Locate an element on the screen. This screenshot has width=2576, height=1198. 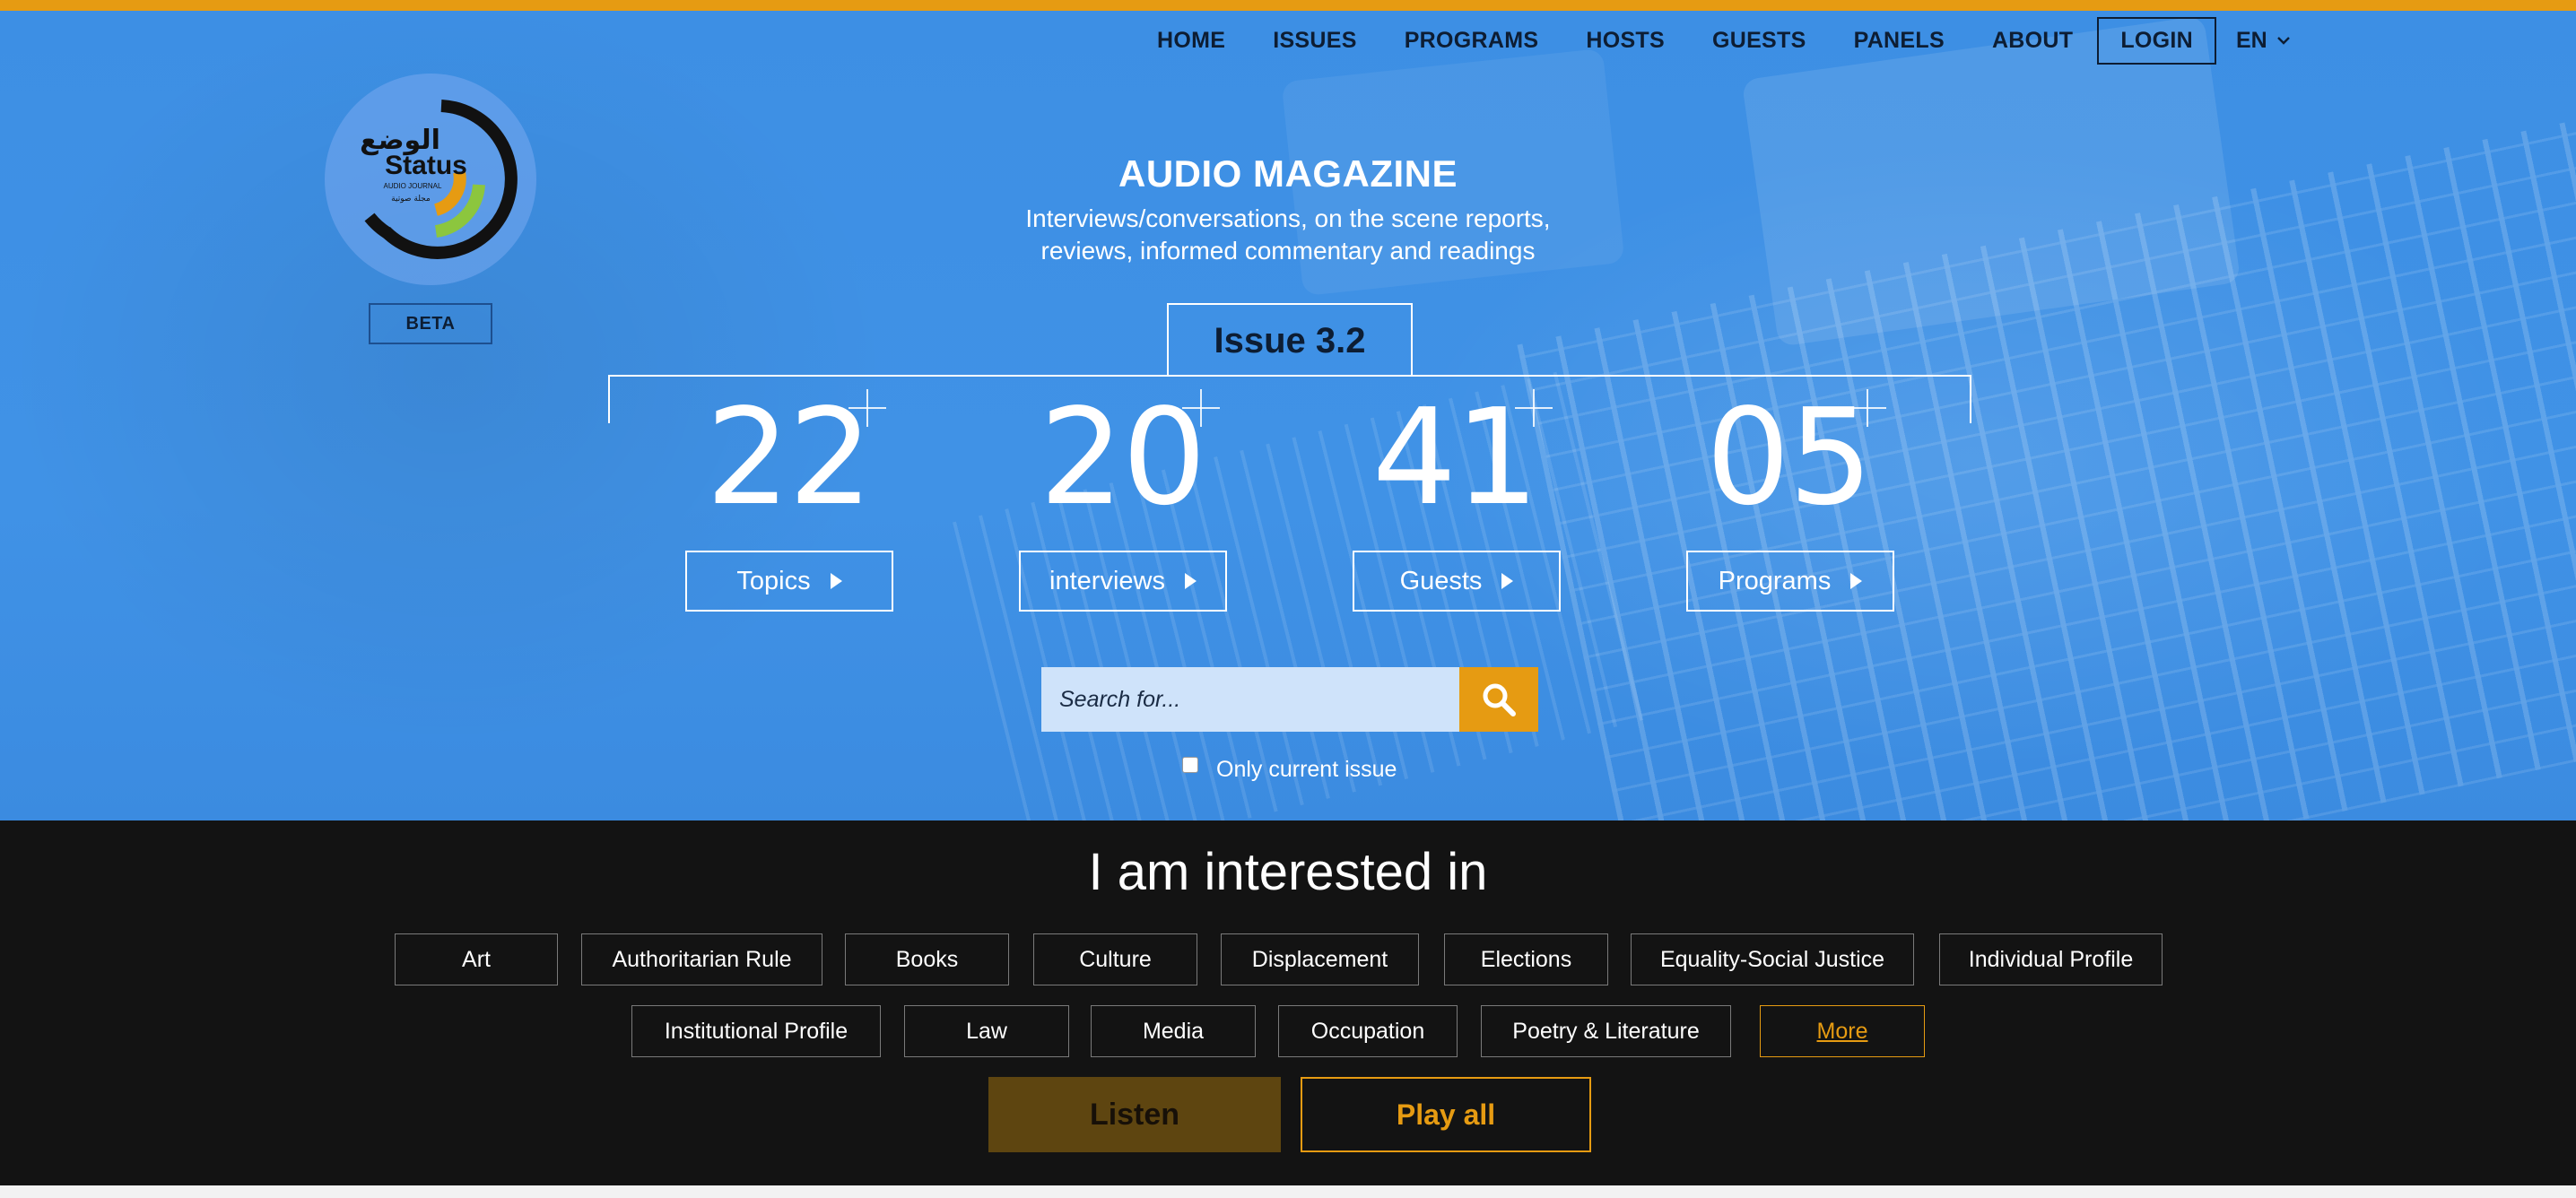
search-icon is located at coordinates (1499, 699).